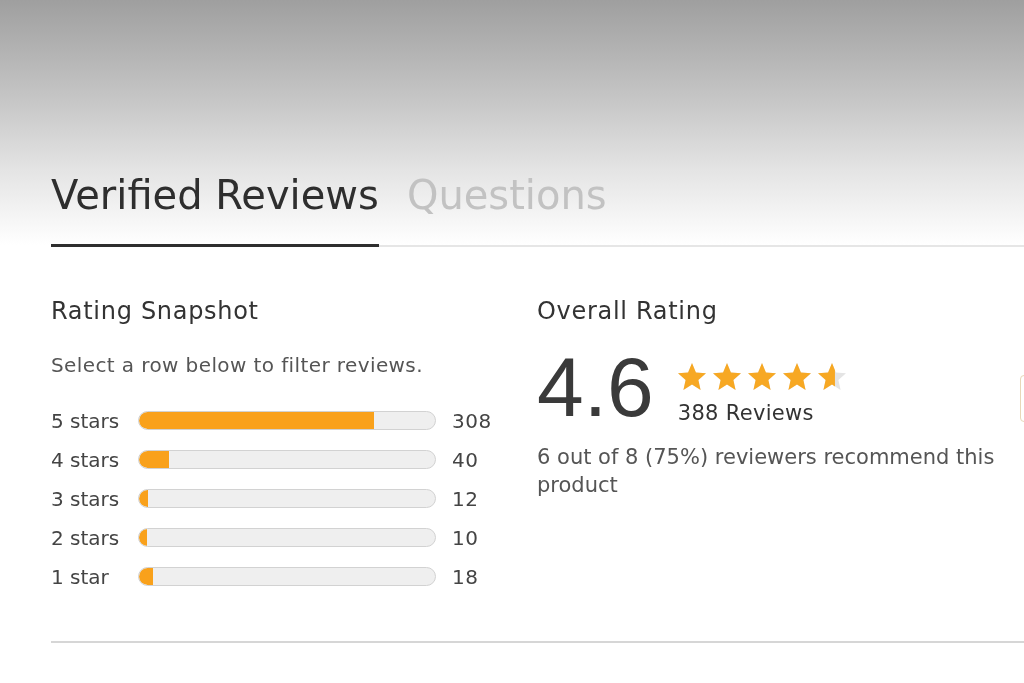  I want to click on average-score: 4.6, so click(595, 387).